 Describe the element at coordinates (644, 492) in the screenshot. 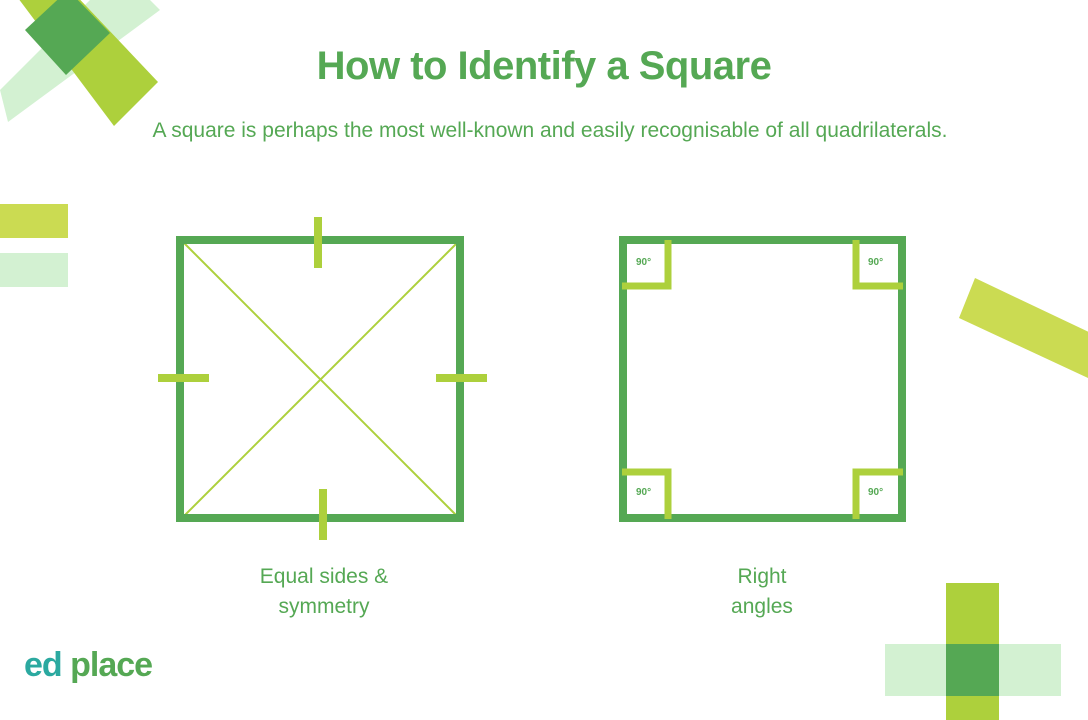

I see `angle-label-bottom-left: 90°` at that location.